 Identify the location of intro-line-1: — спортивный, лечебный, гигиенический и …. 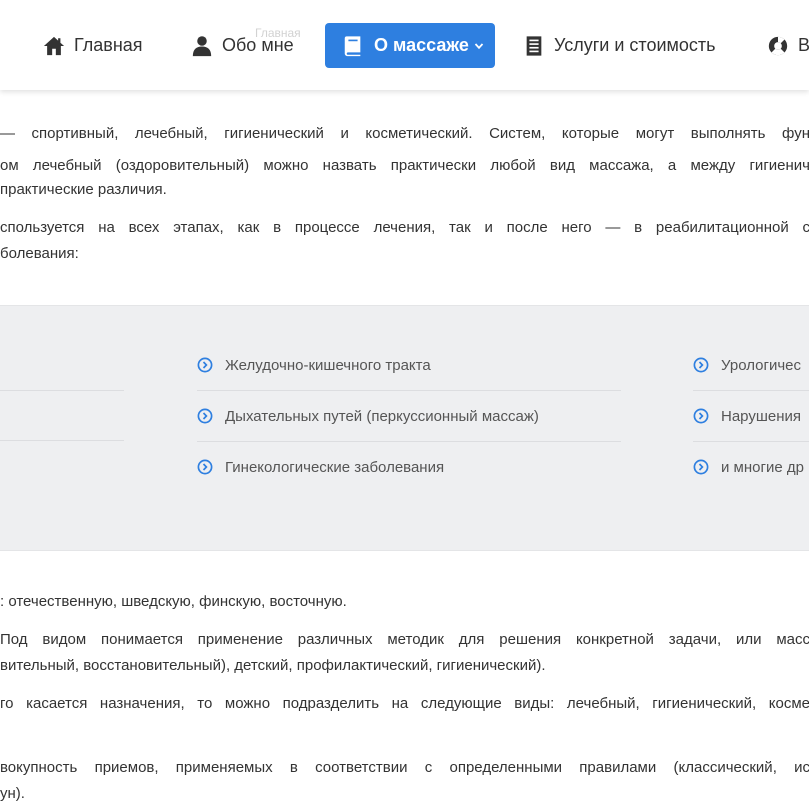
(404, 133).